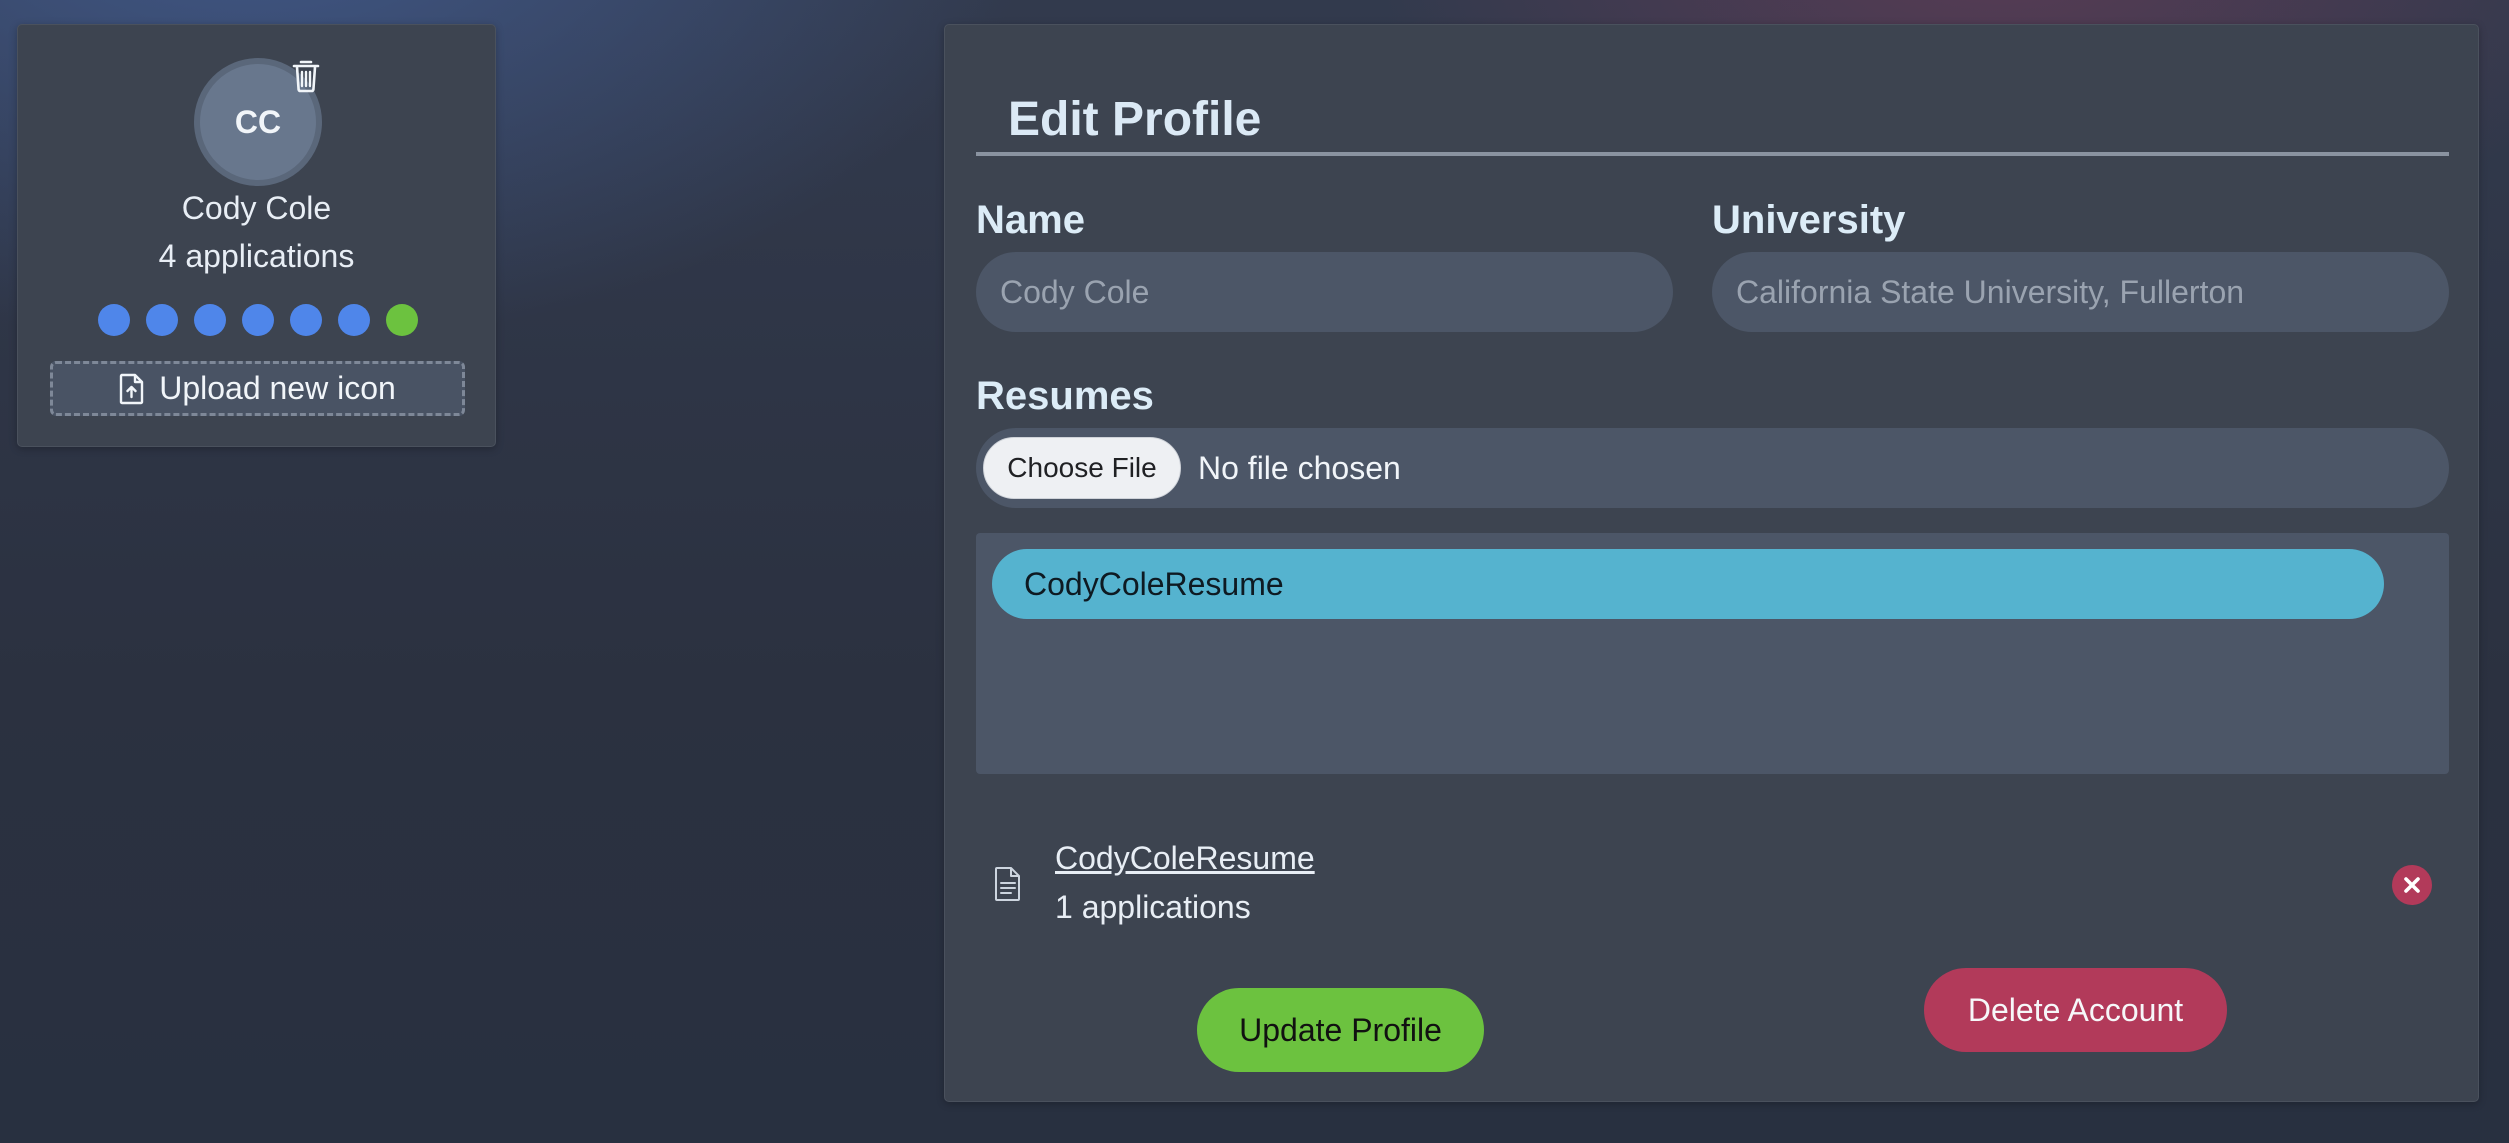  Describe the element at coordinates (1065, 396) in the screenshot. I see `resumes-label: Resumes` at that location.